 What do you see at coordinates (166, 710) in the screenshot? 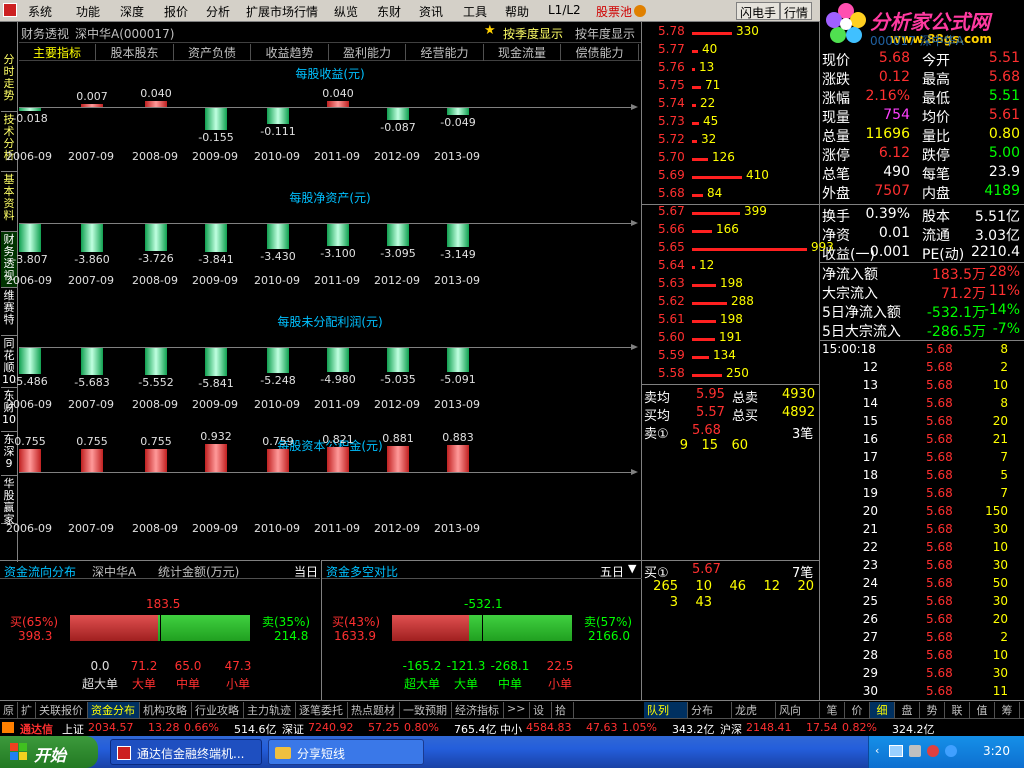
I see `bottom-tab-4: 机构攻略` at bounding box center [166, 710].